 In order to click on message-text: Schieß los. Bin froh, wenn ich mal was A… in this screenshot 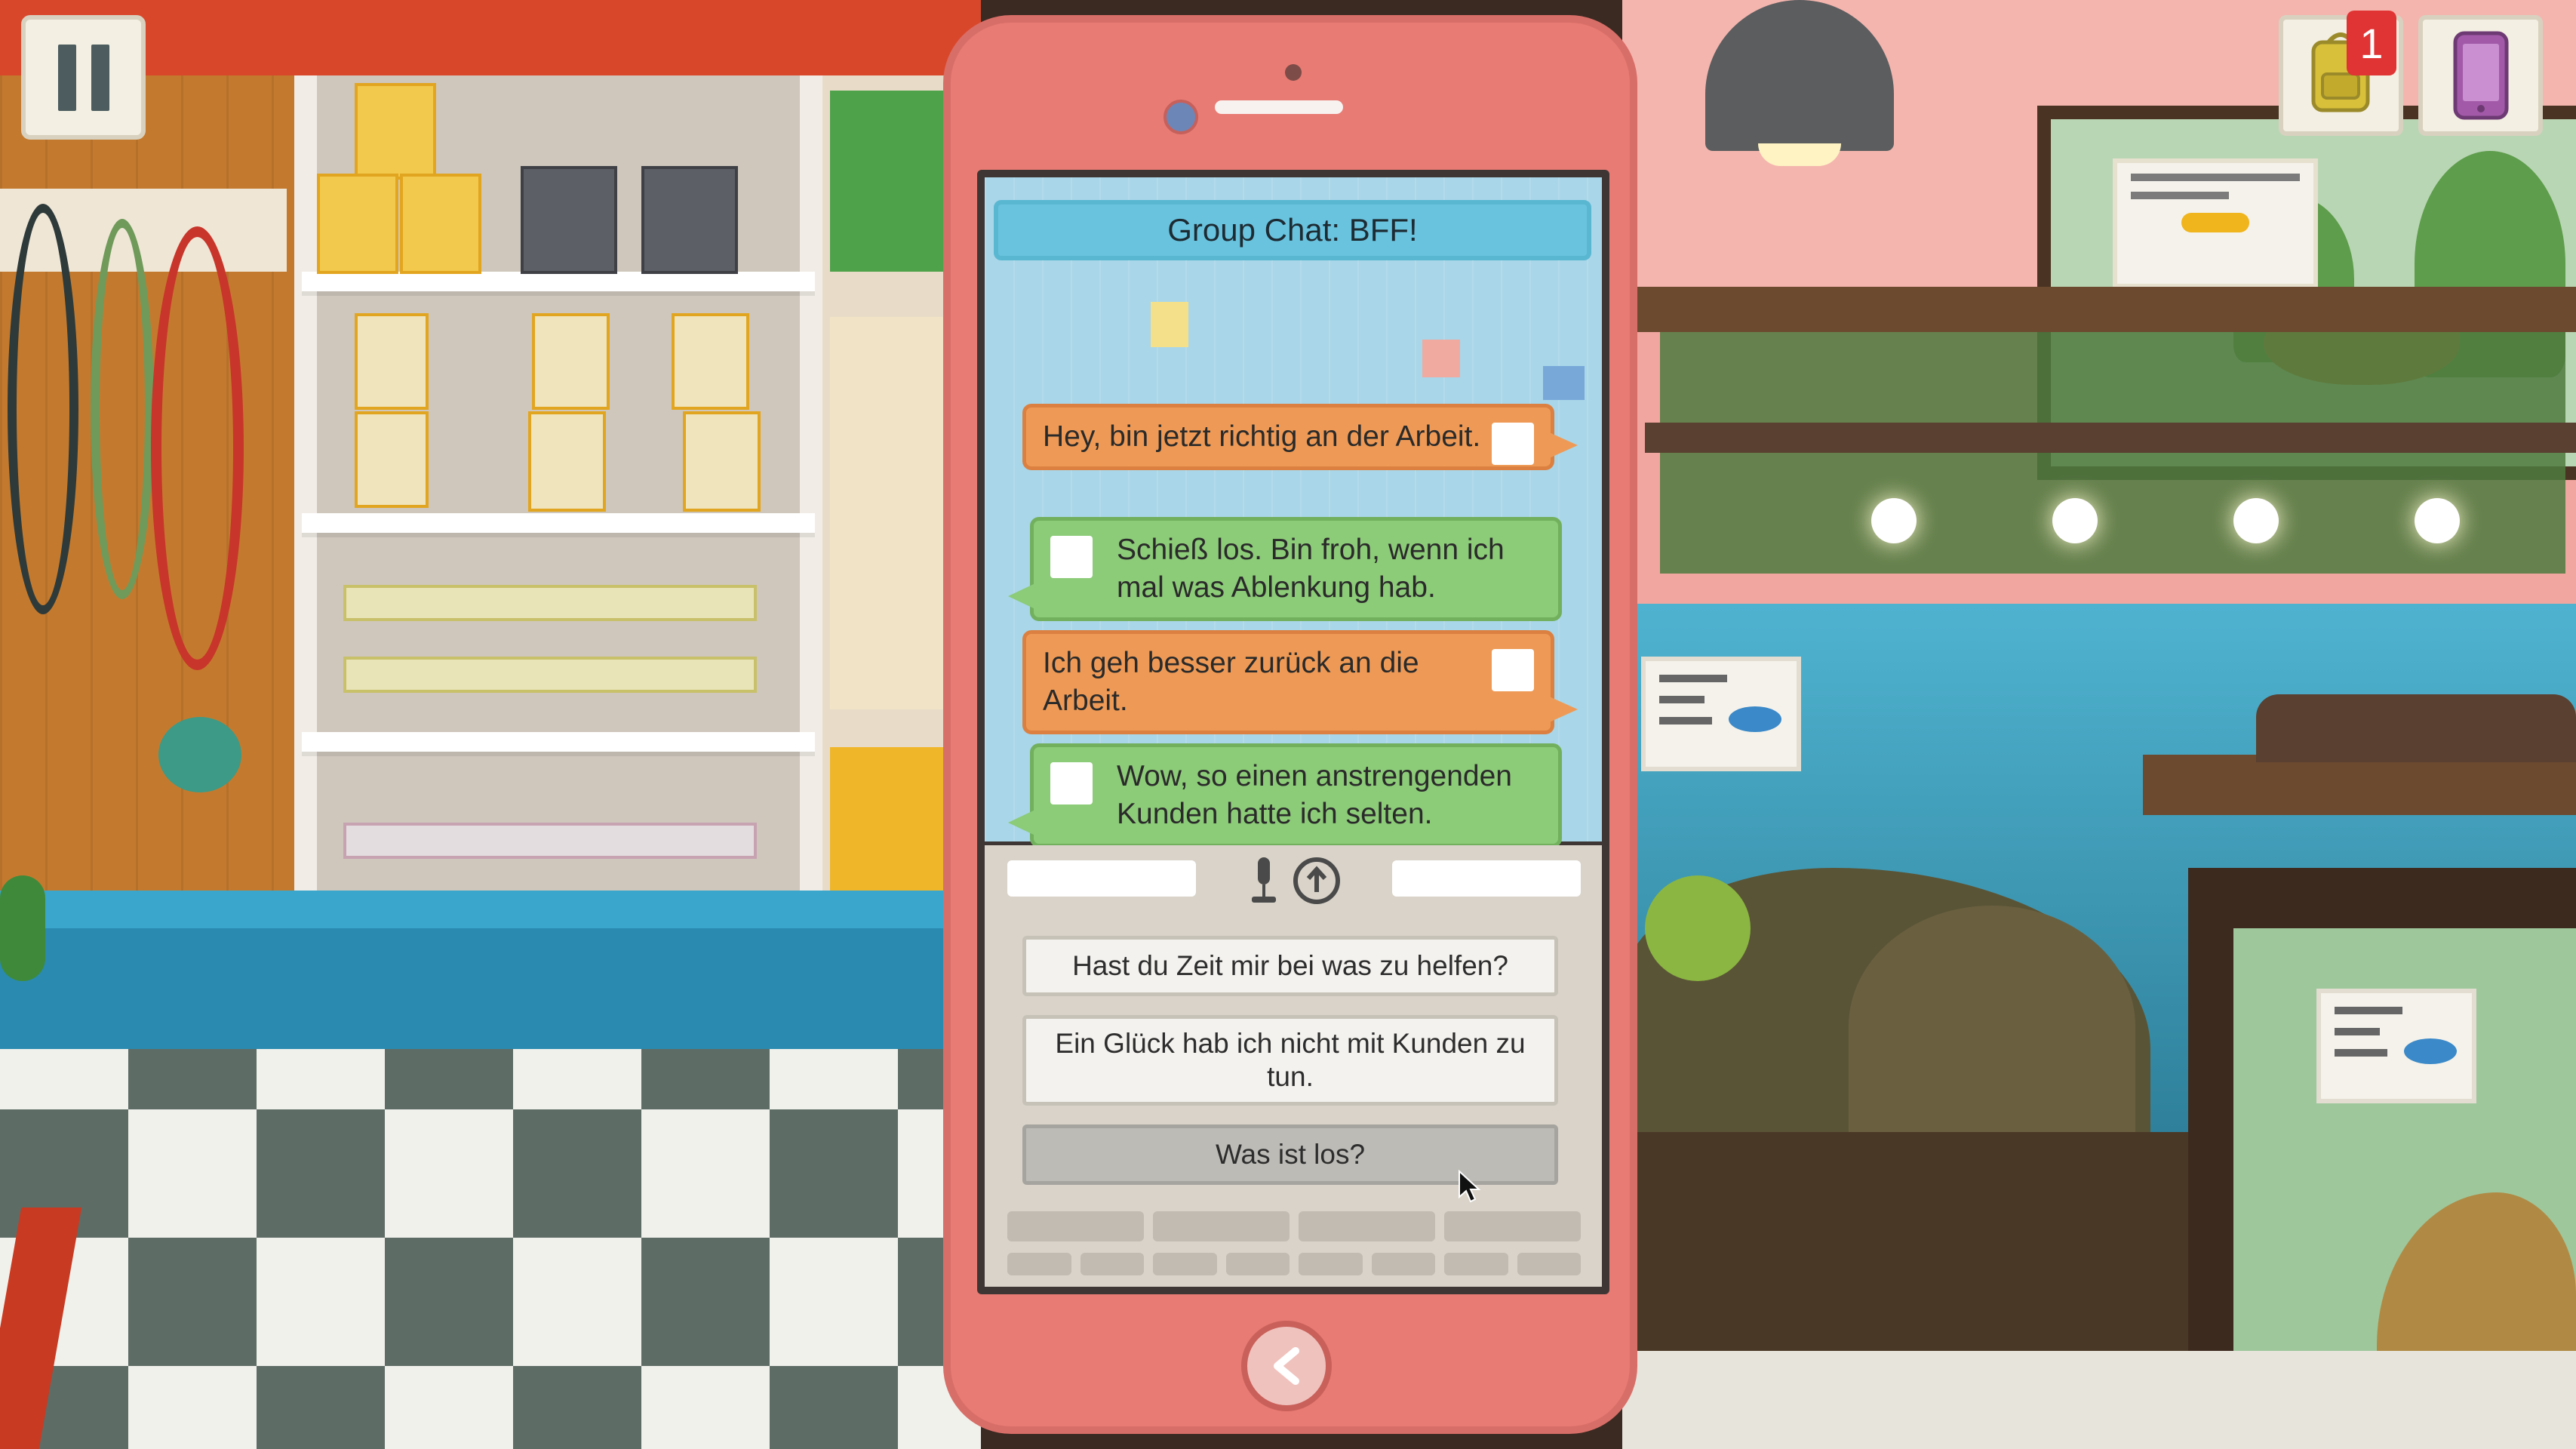, I will do `click(1311, 569)`.